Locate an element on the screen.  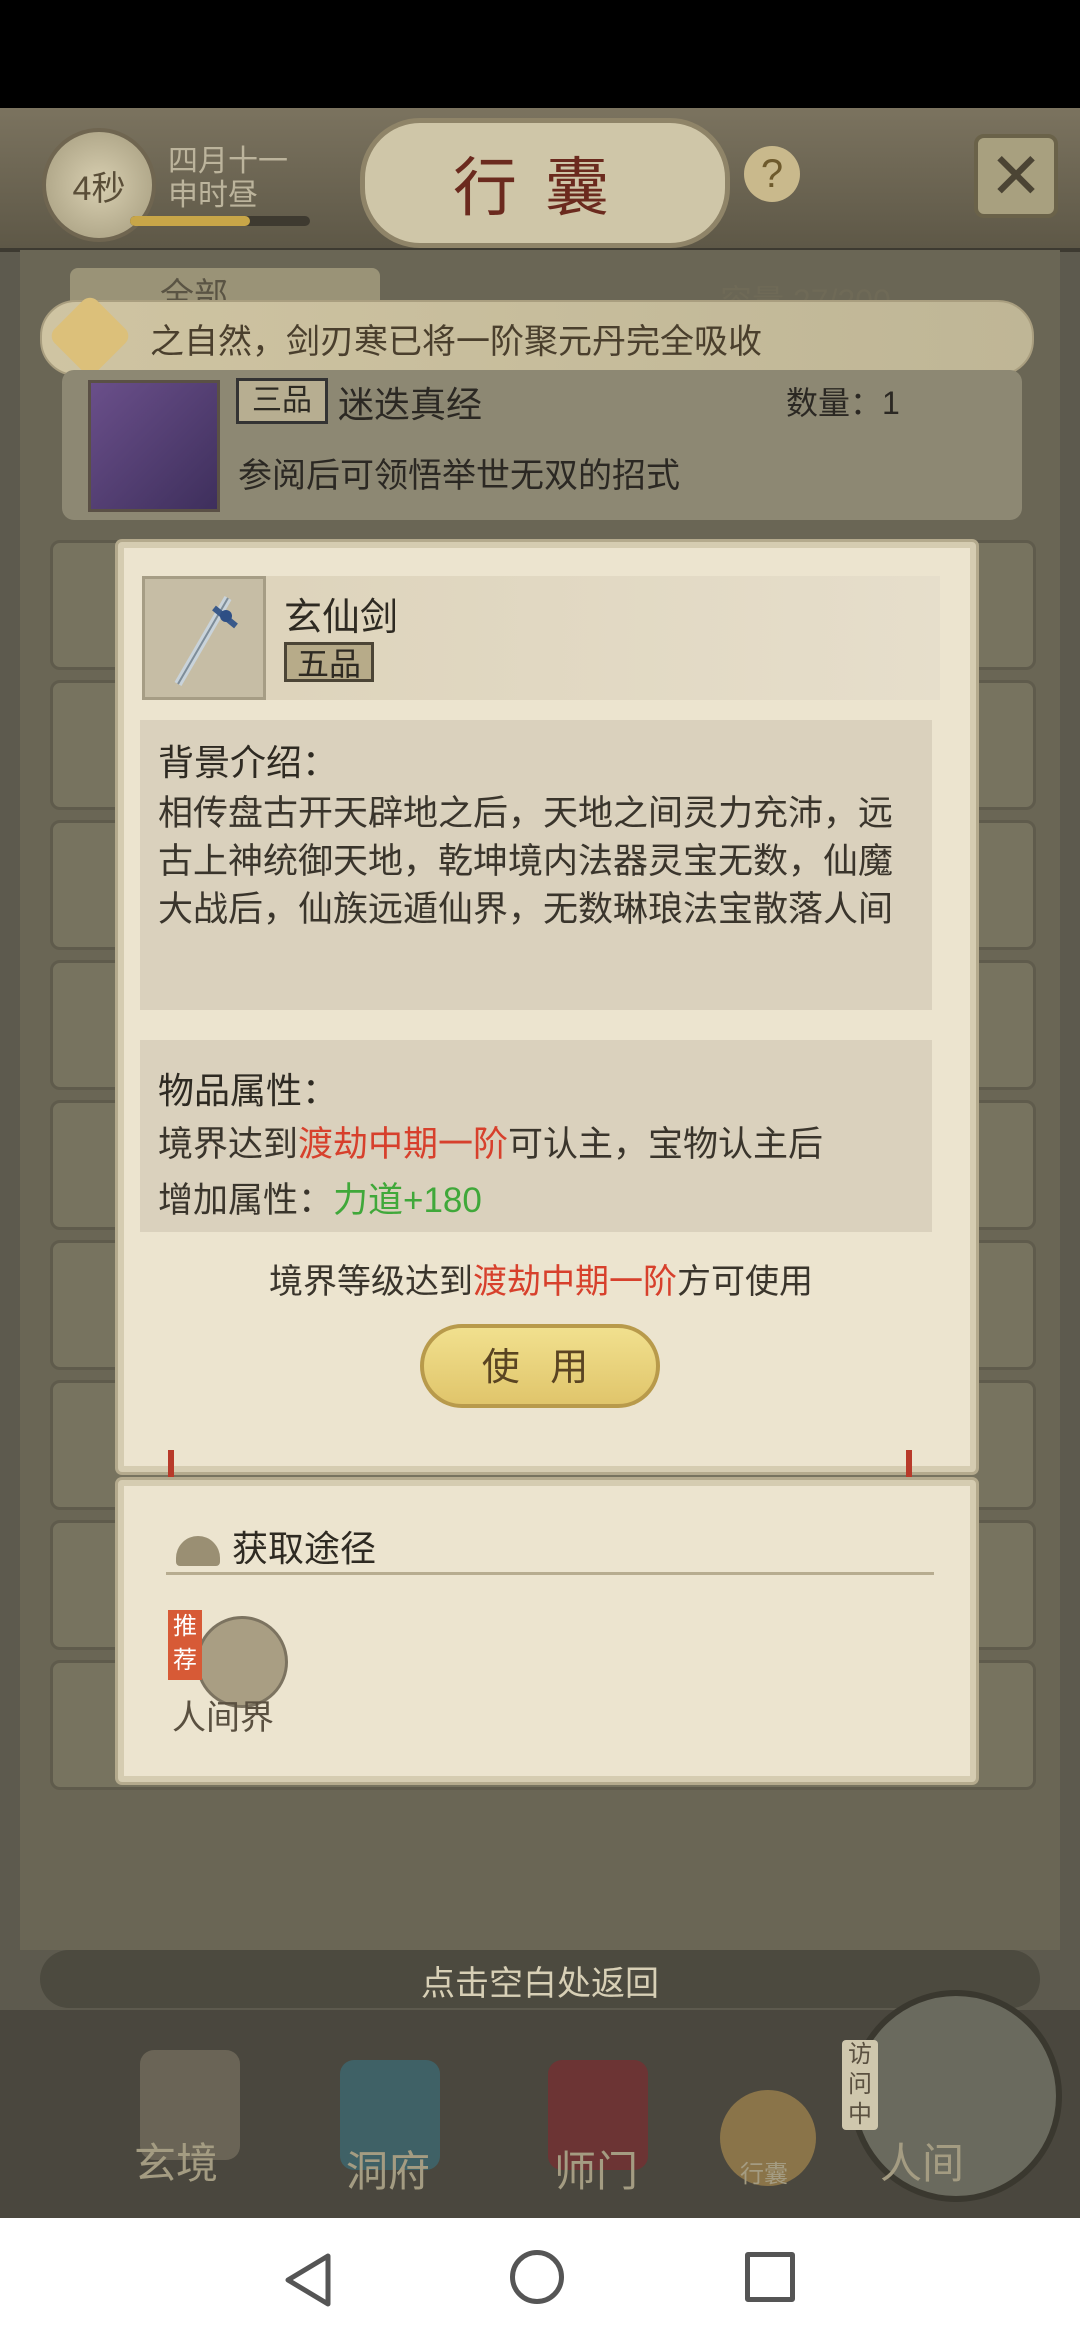
nav-label-renjian: 人间 is located at coordinates (922, 2160).